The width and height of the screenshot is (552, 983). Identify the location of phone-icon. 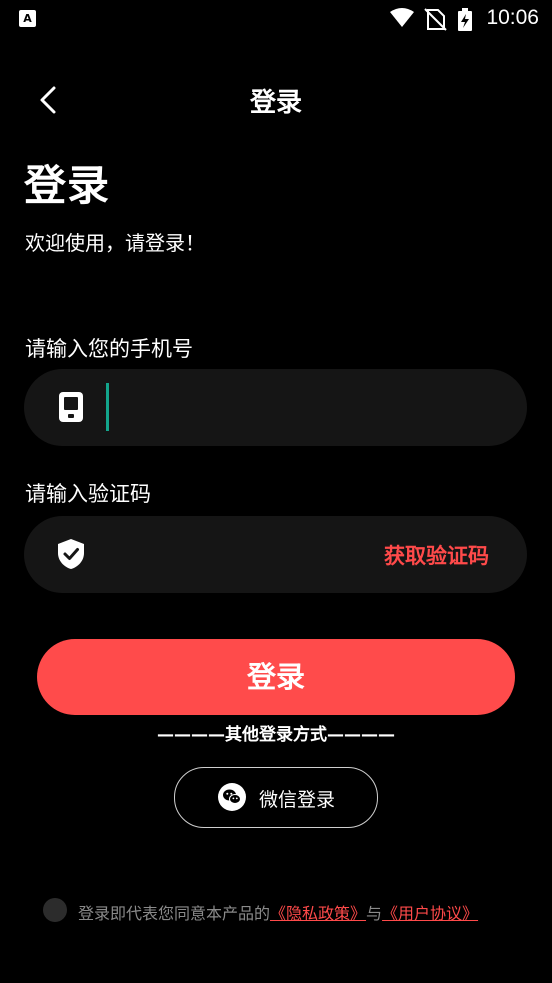
(71, 407).